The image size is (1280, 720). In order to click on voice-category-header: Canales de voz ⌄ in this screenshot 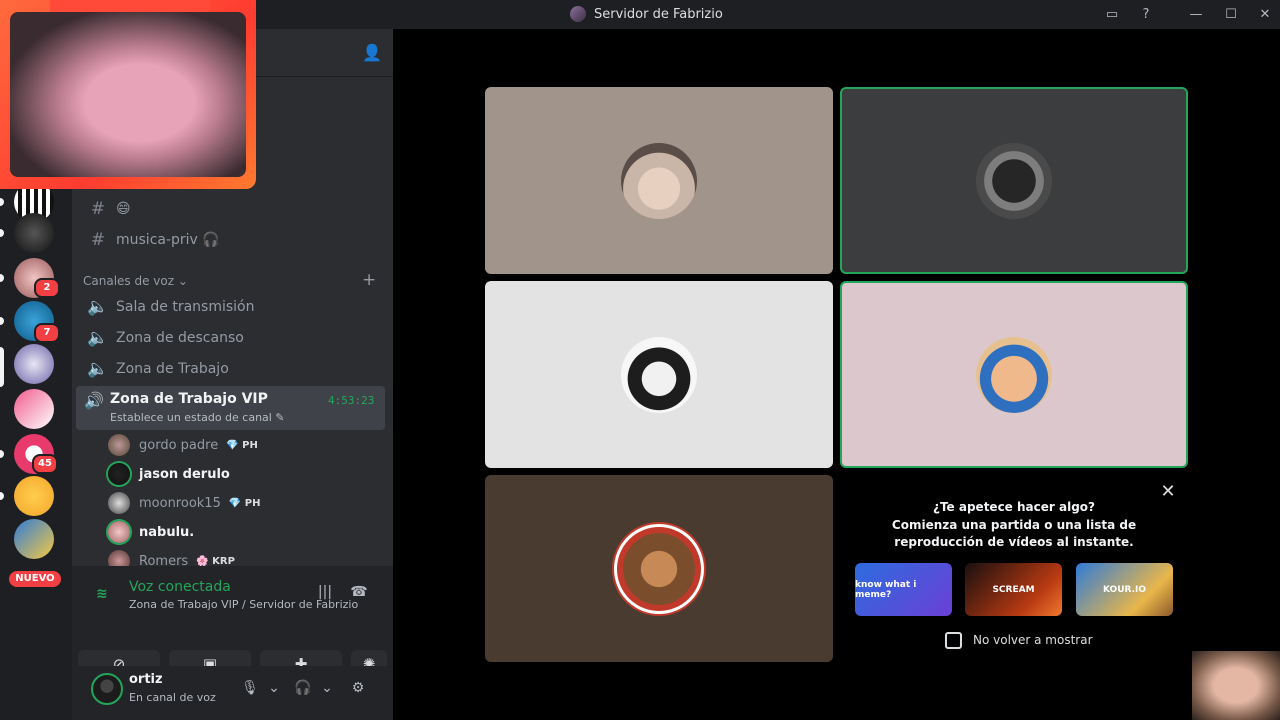, I will do `click(135, 281)`.